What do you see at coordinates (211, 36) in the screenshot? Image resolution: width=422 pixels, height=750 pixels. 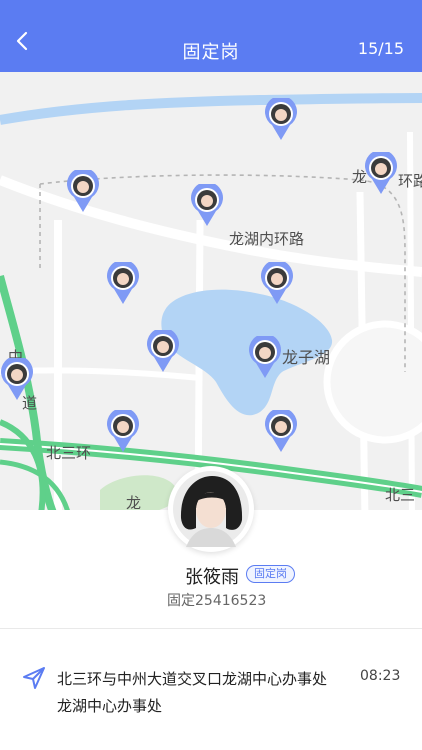 I see `app-header: 固定岗 15/15` at bounding box center [211, 36].